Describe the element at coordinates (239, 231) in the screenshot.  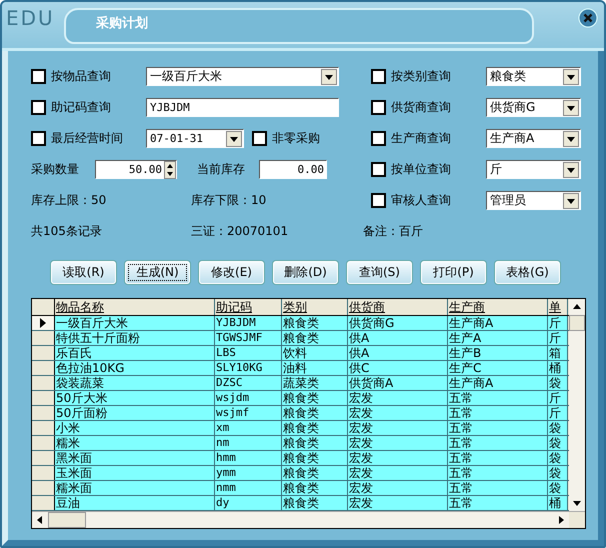
I see `certificate-text: 三证：20070101` at that location.